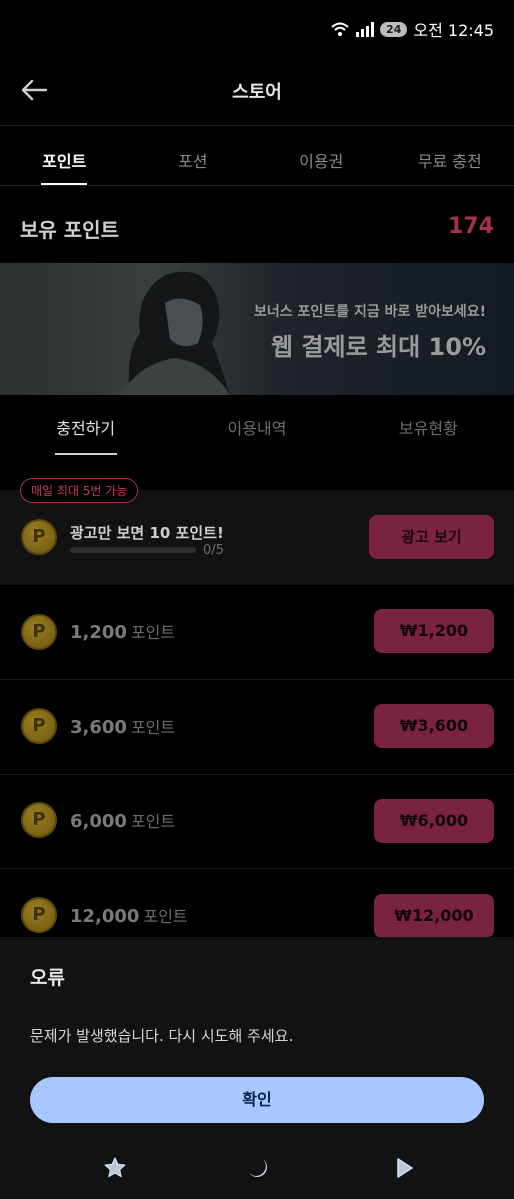 The image size is (514, 1199). Describe the element at coordinates (123, 821) in the screenshot. I see `product-amount: 6,000 포인트` at that location.